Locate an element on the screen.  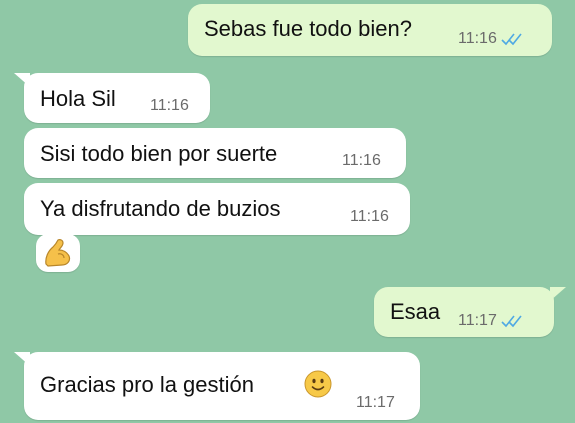
message-text: Sisi todo bien por suerte is located at coordinates (159, 153).